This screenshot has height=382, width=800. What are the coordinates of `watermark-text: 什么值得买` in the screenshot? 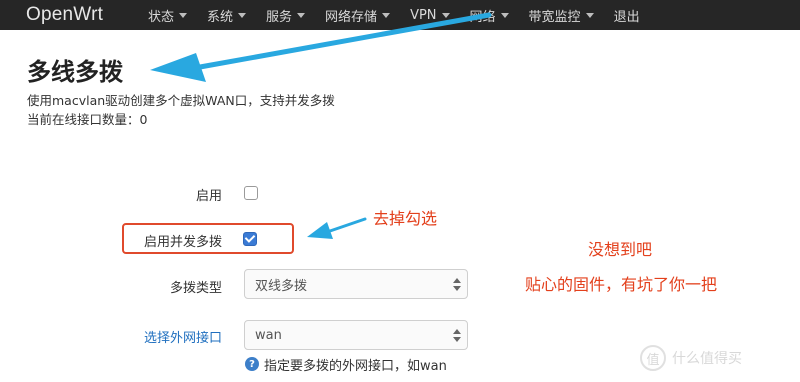 It's located at (707, 359).